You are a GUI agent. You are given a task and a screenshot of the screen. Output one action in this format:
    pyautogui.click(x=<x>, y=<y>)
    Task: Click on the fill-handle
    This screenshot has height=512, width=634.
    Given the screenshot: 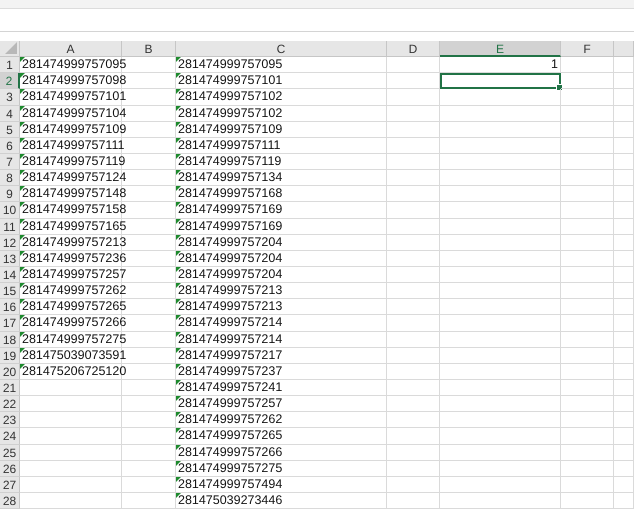 What is the action you would take?
    pyautogui.click(x=559, y=88)
    